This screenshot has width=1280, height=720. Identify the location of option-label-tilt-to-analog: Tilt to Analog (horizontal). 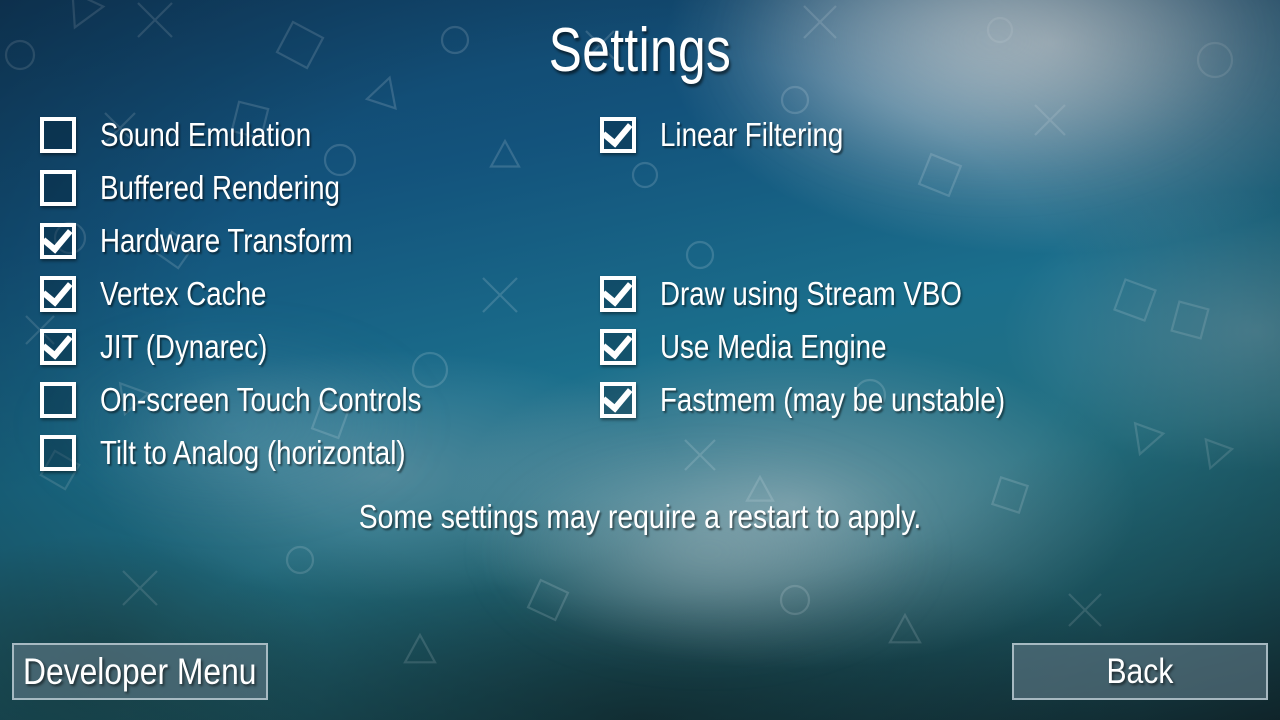
(253, 452).